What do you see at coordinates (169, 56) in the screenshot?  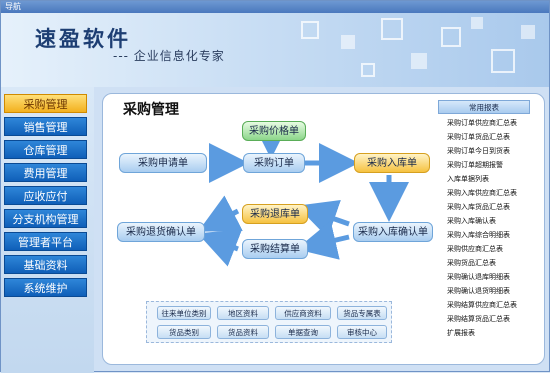 I see `slogan: --- 企业信息化专家` at bounding box center [169, 56].